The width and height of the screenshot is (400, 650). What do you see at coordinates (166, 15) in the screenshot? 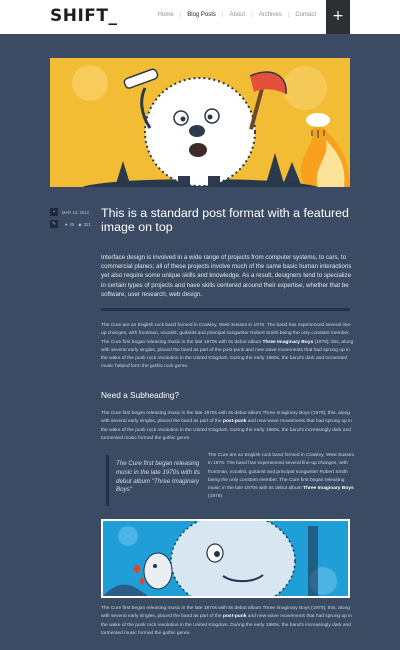
I see `nav-item-home: Home` at bounding box center [166, 15].